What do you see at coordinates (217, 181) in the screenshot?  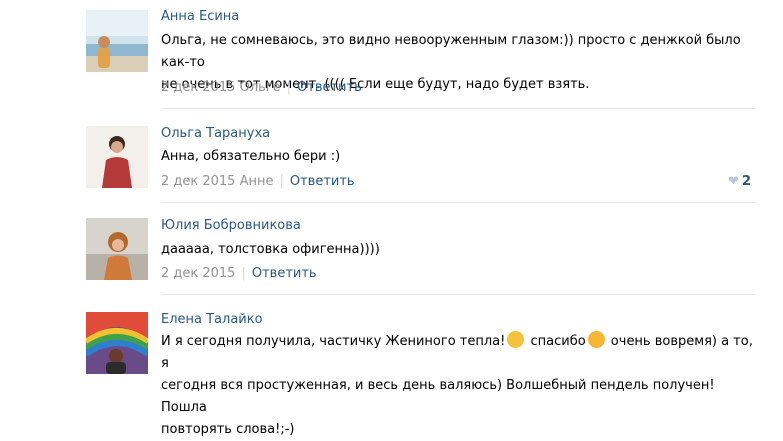 I see `comment-date: 2 дек 2015 Анне` at bounding box center [217, 181].